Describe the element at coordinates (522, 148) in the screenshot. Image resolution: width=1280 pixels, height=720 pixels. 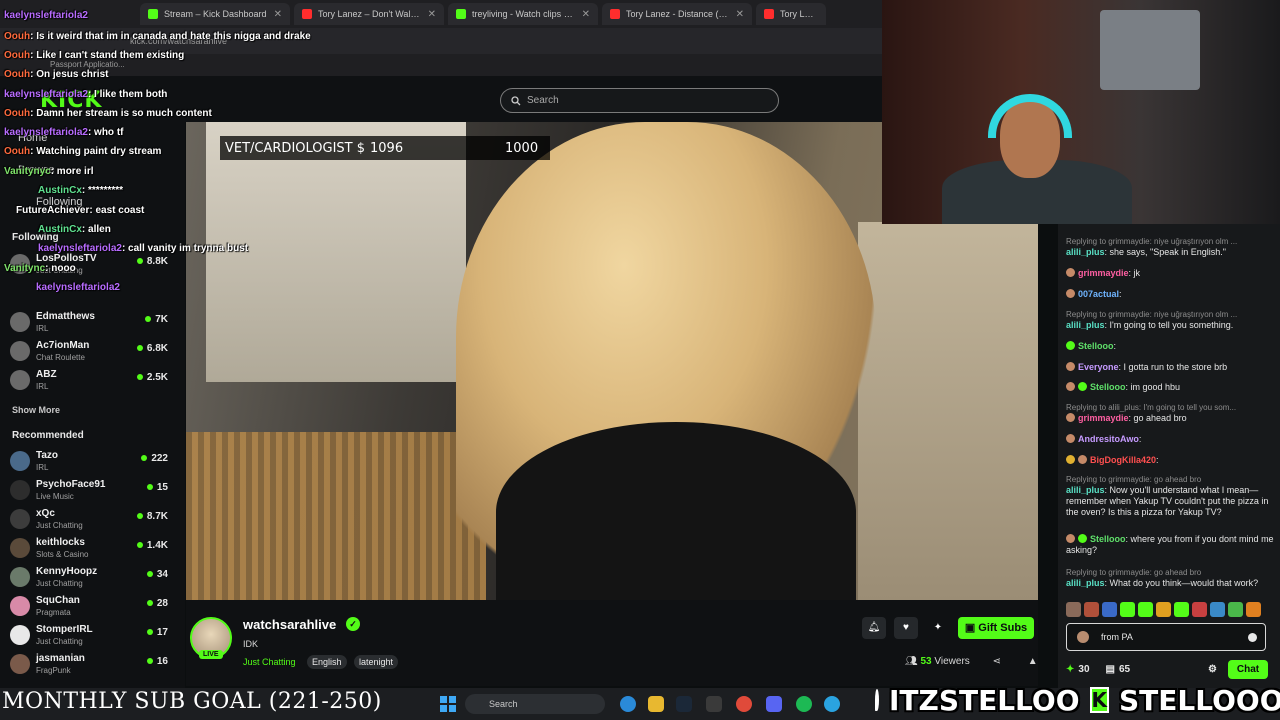
I see `ticker-goal: 1000` at that location.